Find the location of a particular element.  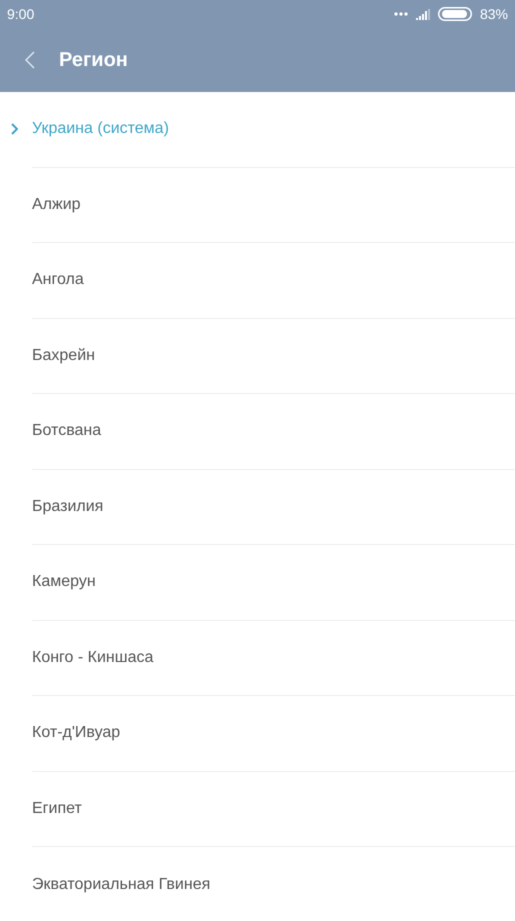

region-item: Конго - Киншаса is located at coordinates (273, 658).